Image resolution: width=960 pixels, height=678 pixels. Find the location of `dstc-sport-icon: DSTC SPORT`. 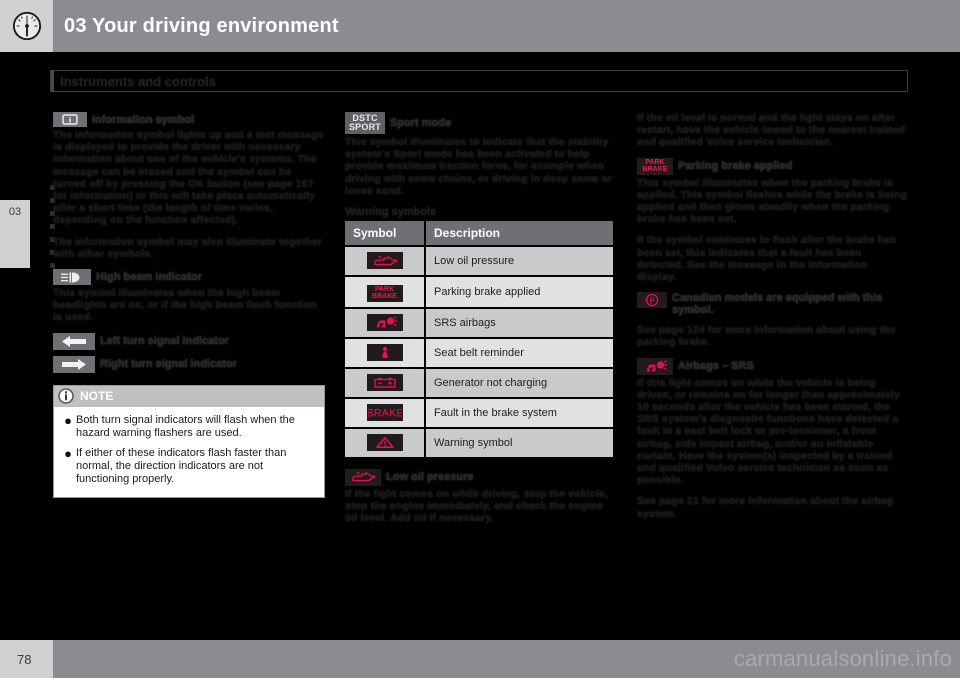

dstc-sport-icon: DSTC SPORT is located at coordinates (365, 123).